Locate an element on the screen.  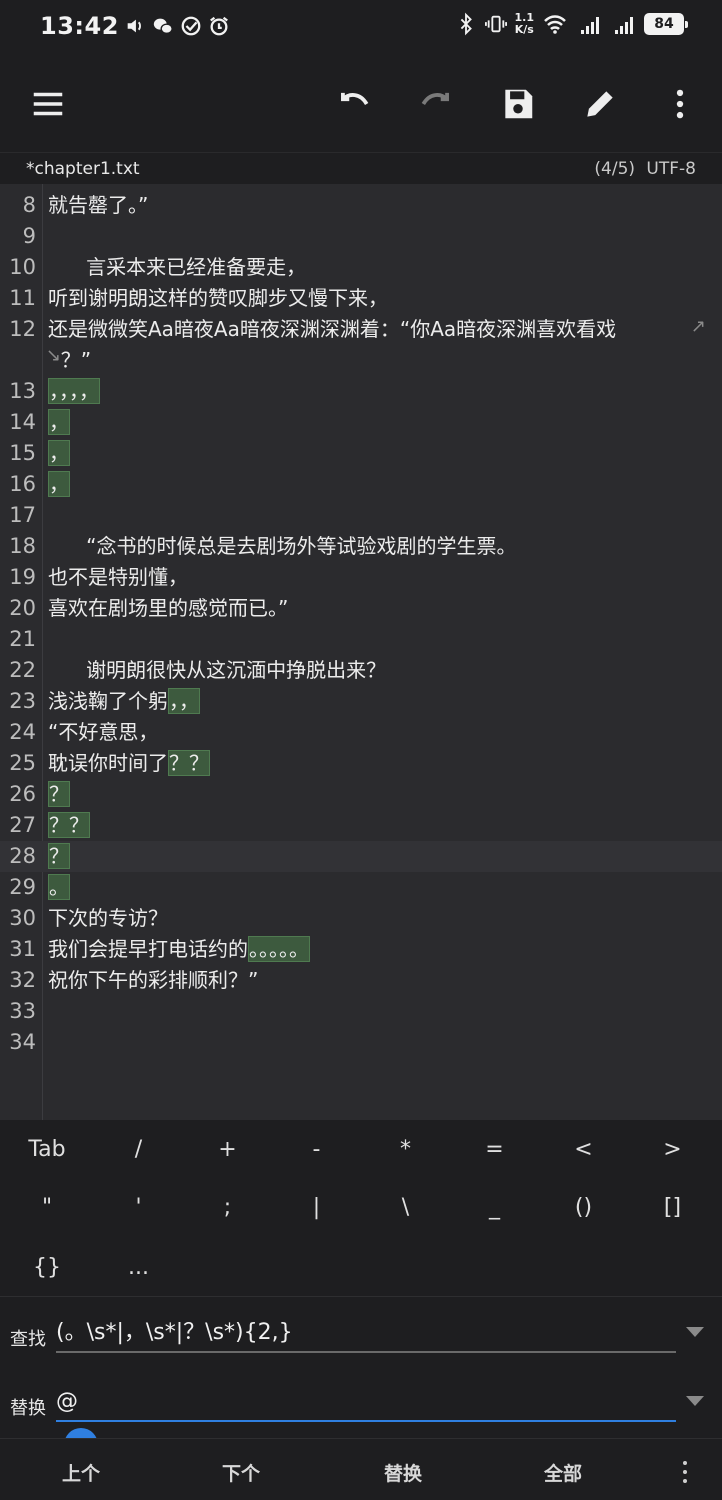
line-text-segment: “不好意思， is located at coordinates (103, 732).